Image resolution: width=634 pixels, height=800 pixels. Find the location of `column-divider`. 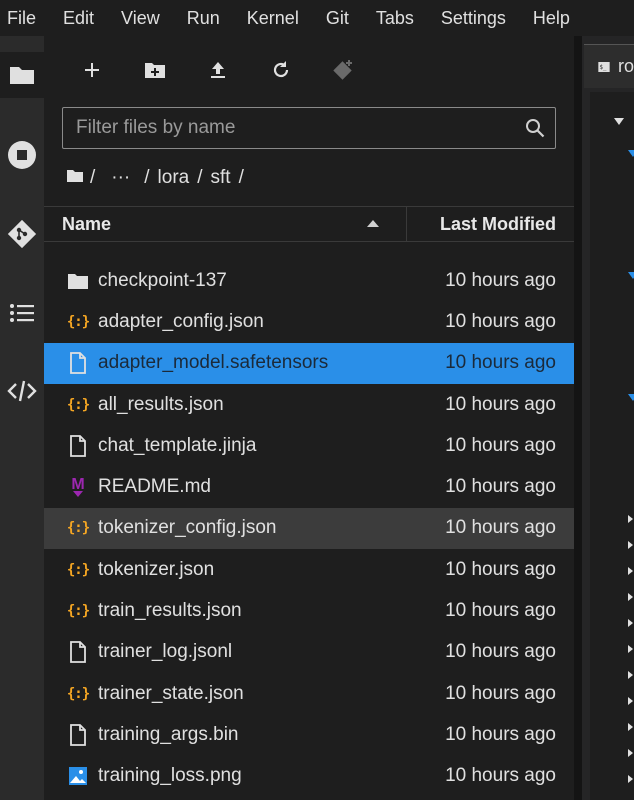

column-divider is located at coordinates (406, 224).